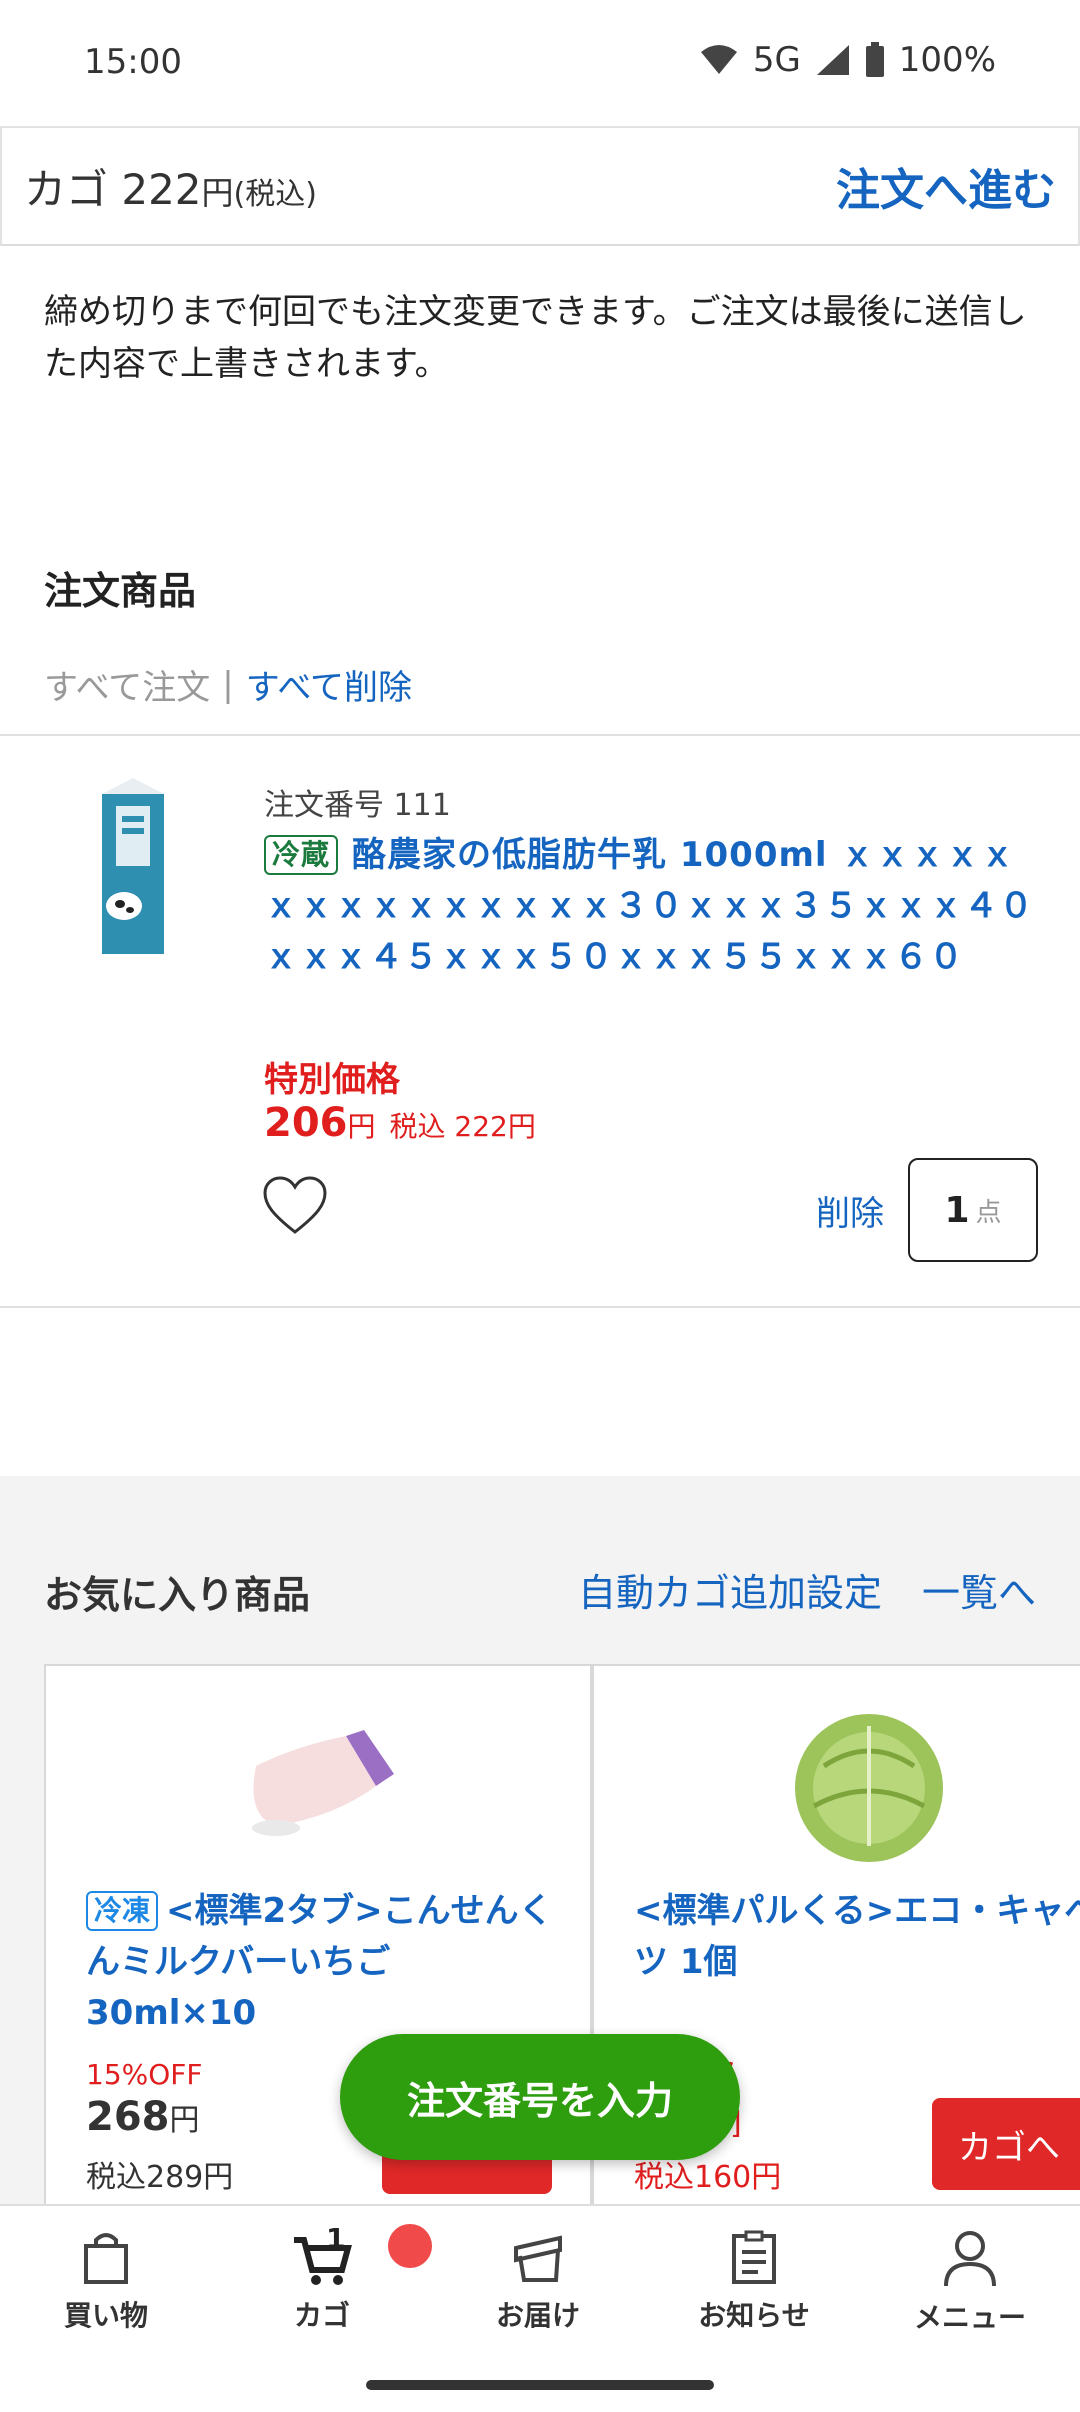  Describe the element at coordinates (184, 2120) in the screenshot. I see `favorite-price-yen: 円` at that location.